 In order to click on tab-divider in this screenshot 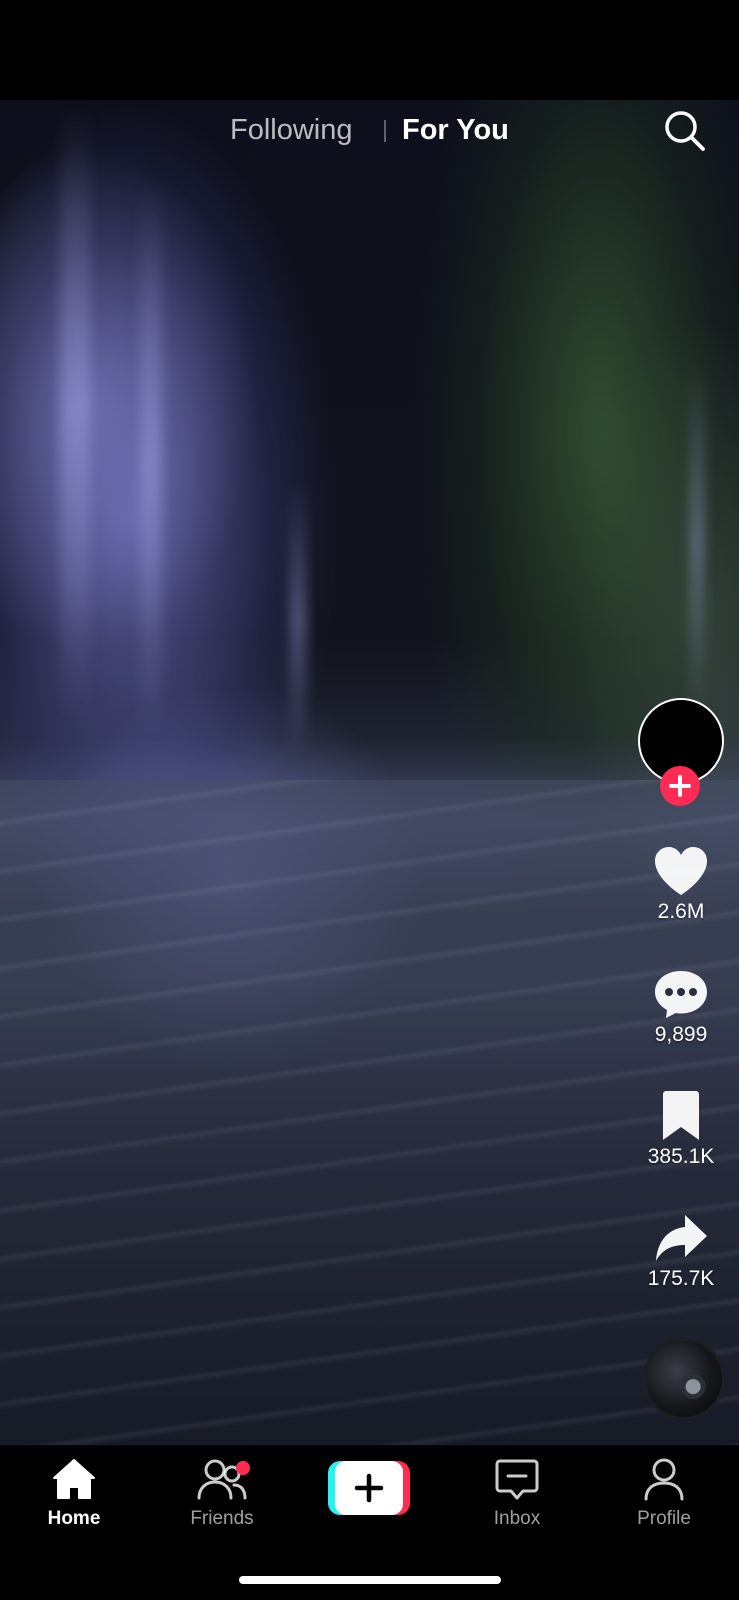, I will do `click(385, 131)`.